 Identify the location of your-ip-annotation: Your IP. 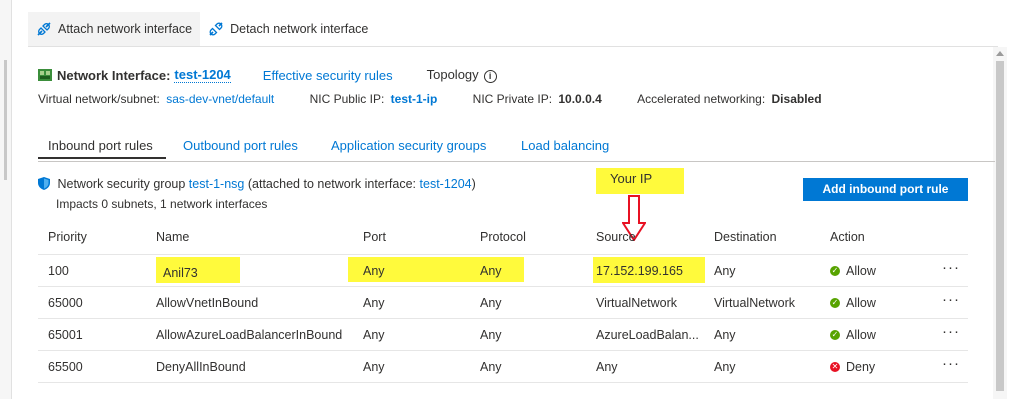
(640, 181).